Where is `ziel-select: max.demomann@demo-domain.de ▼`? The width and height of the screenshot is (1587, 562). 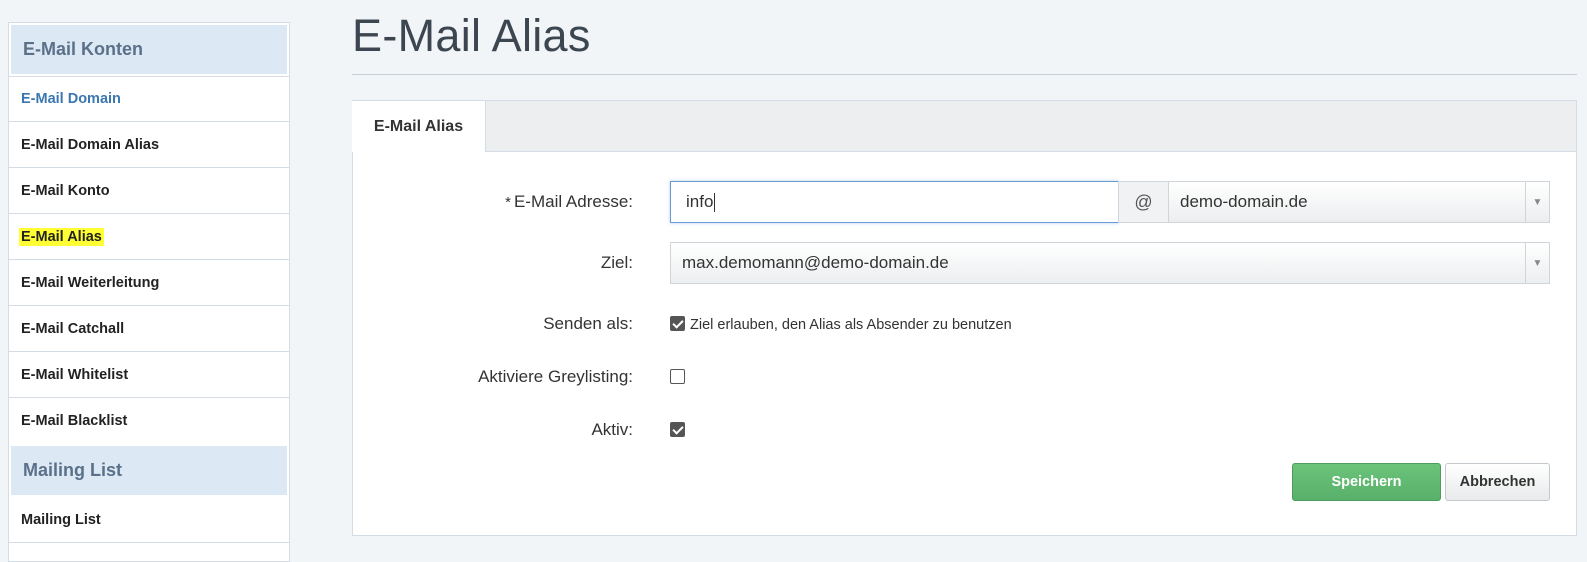
ziel-select: max.demomann@demo-domain.de ▼ is located at coordinates (1110, 263).